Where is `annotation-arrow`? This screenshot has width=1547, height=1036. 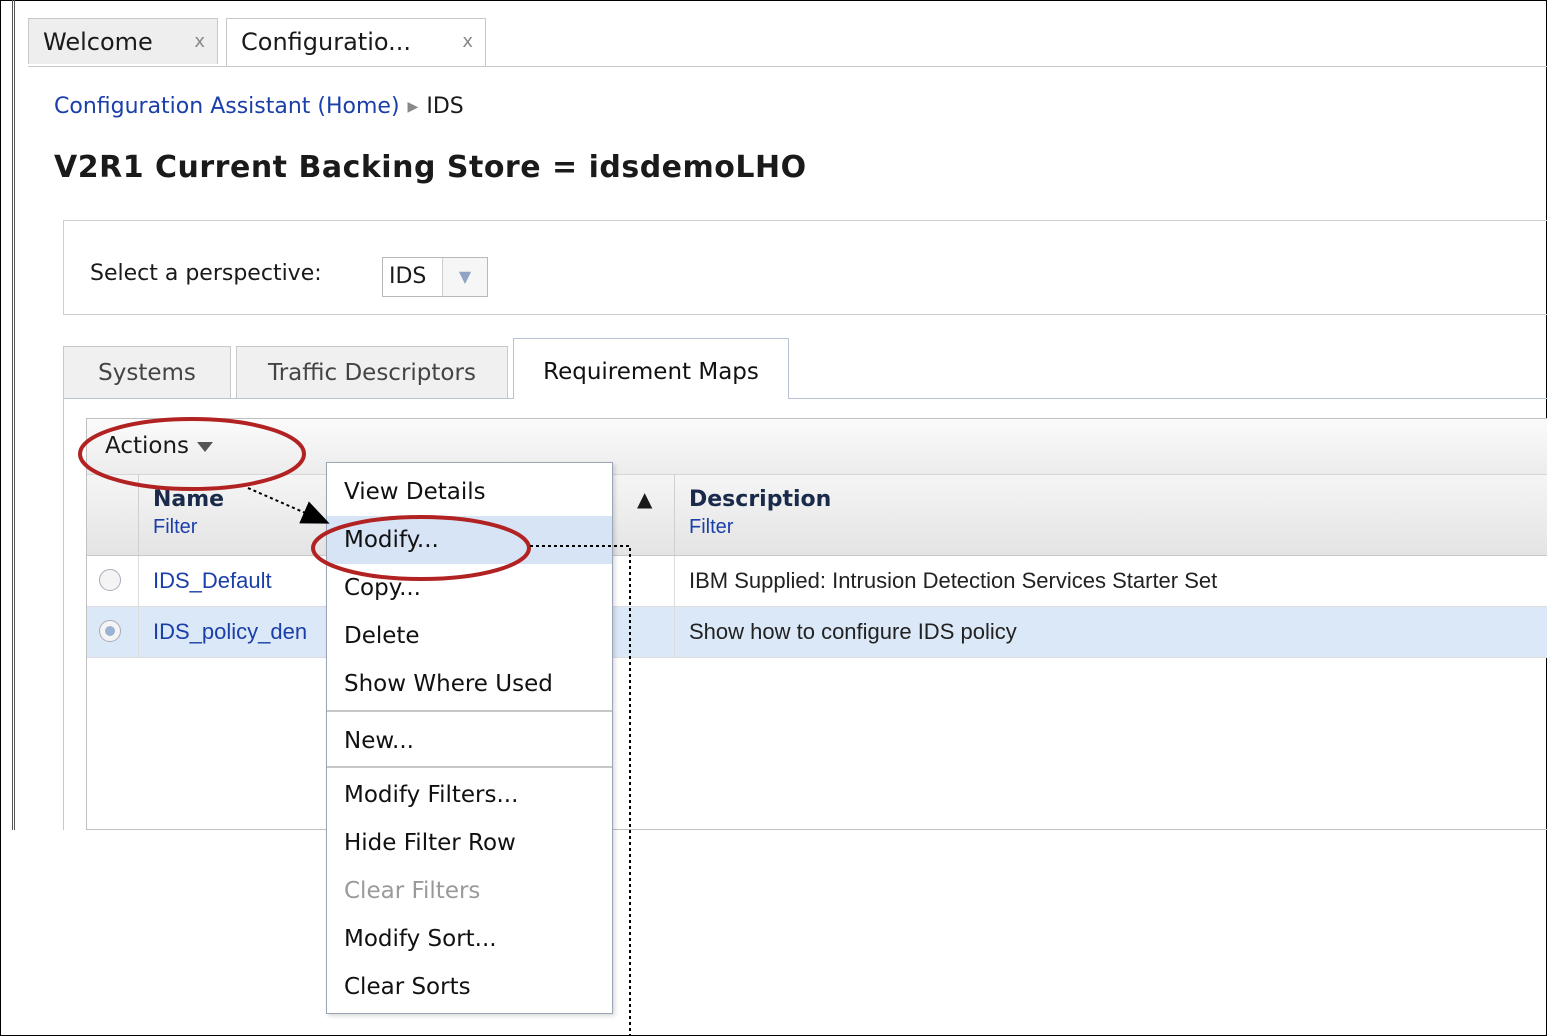 annotation-arrow is located at coordinates (288, 505).